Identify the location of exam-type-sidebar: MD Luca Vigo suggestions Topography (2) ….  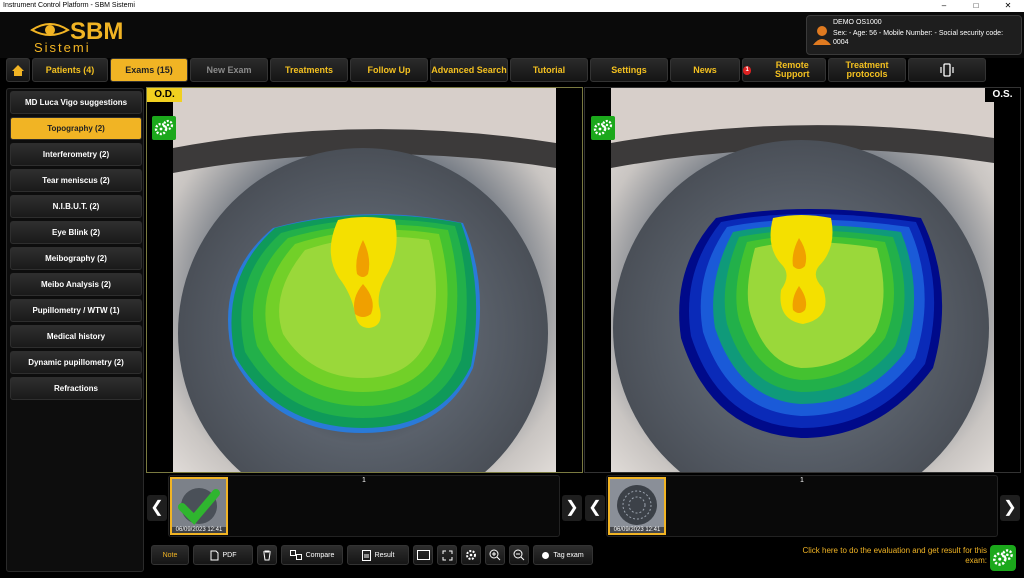
(75, 330).